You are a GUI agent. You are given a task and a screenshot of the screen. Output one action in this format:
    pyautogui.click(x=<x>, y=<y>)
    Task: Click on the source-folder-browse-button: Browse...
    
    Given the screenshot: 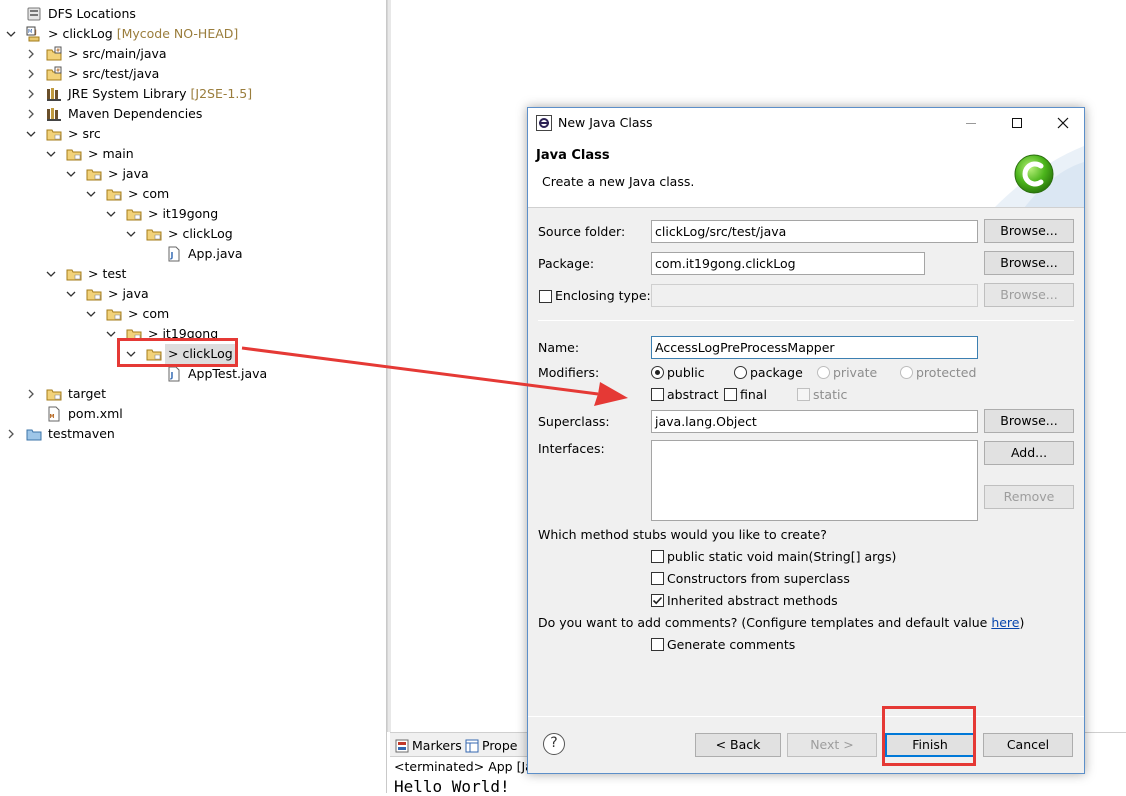 What is the action you would take?
    pyautogui.click(x=1029, y=231)
    